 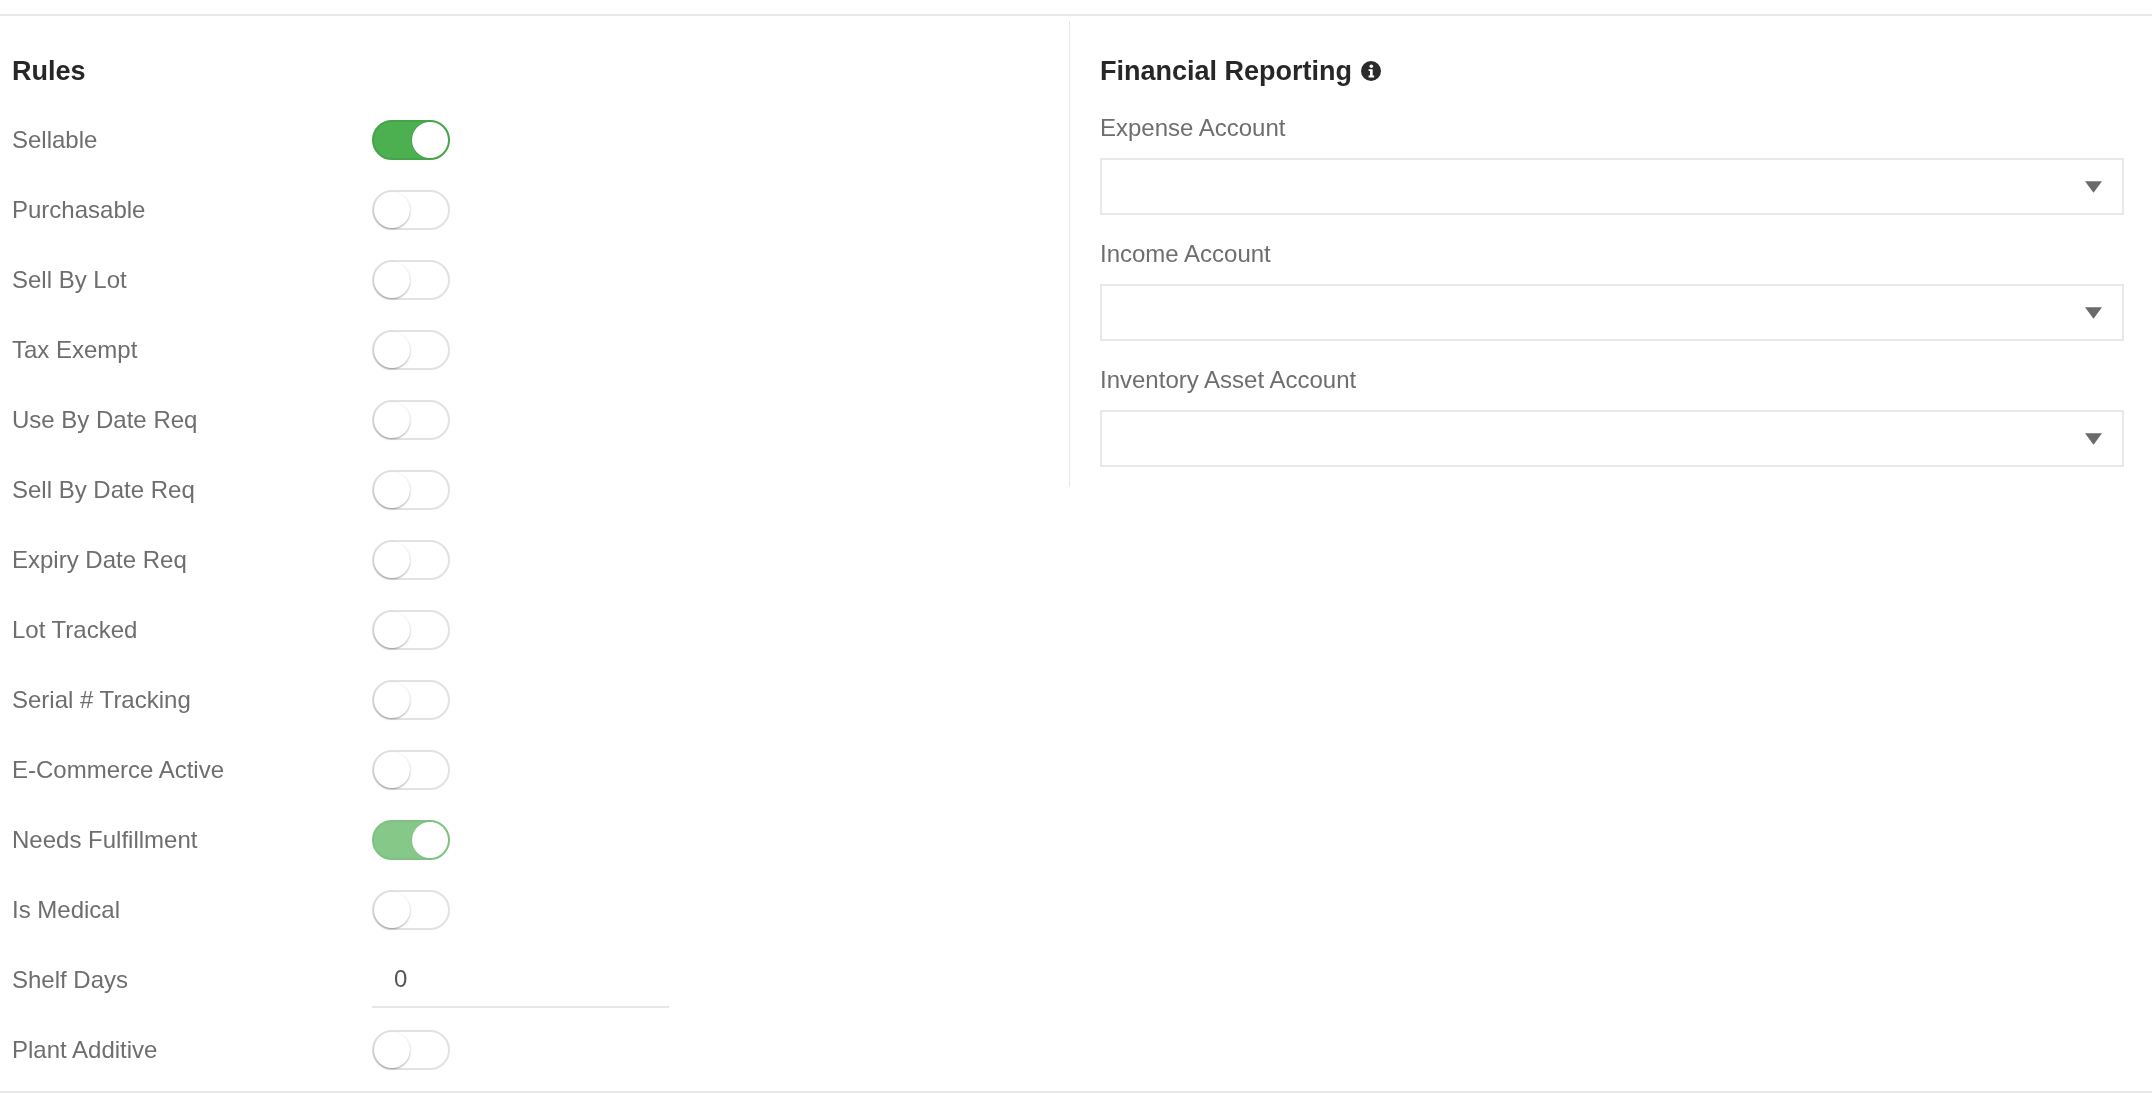 I want to click on field-label: Serial # Tracking, so click(x=102, y=700).